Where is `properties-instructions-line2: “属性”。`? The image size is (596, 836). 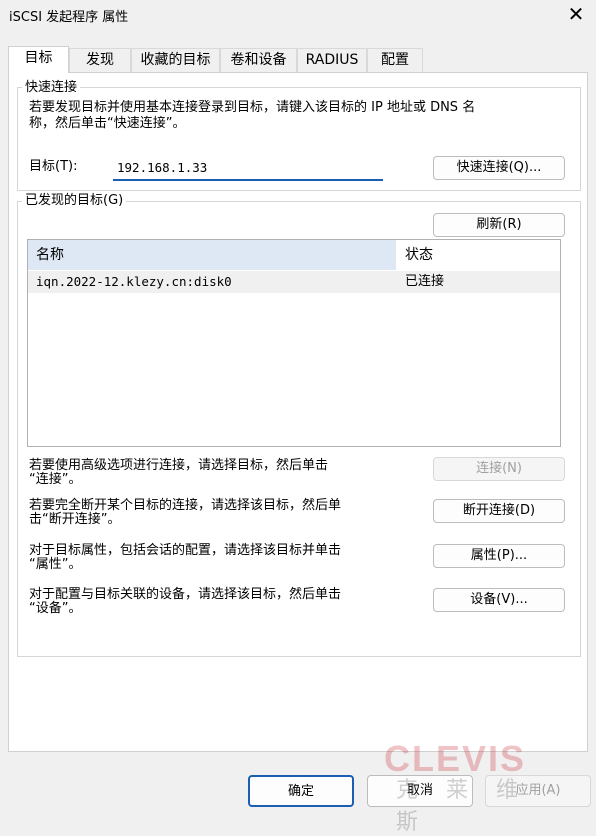 properties-instructions-line2: “属性”。 is located at coordinates (55, 564).